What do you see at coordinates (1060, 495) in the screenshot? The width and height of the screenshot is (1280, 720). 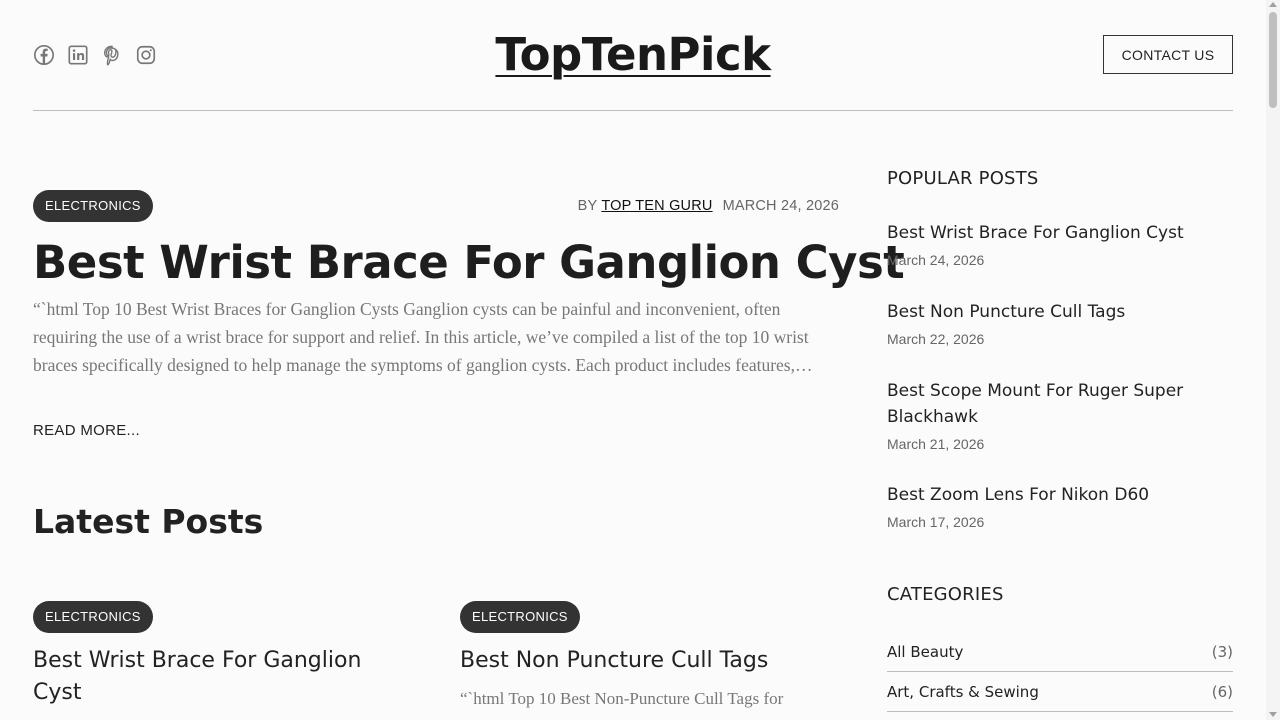 I see `popular-post-title: Best Zoom Lens For Nikon D60` at bounding box center [1060, 495].